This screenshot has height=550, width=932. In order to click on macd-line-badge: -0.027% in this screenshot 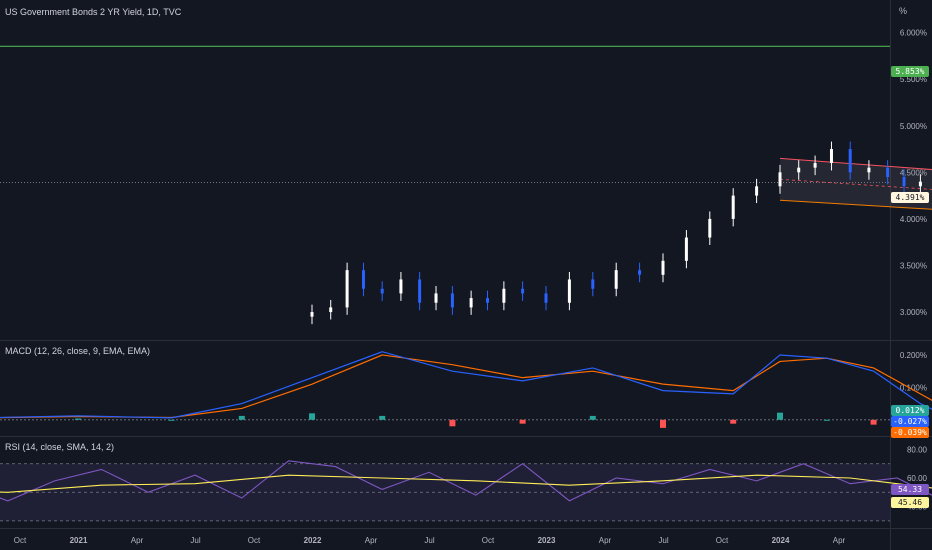, I will do `click(910, 421)`.